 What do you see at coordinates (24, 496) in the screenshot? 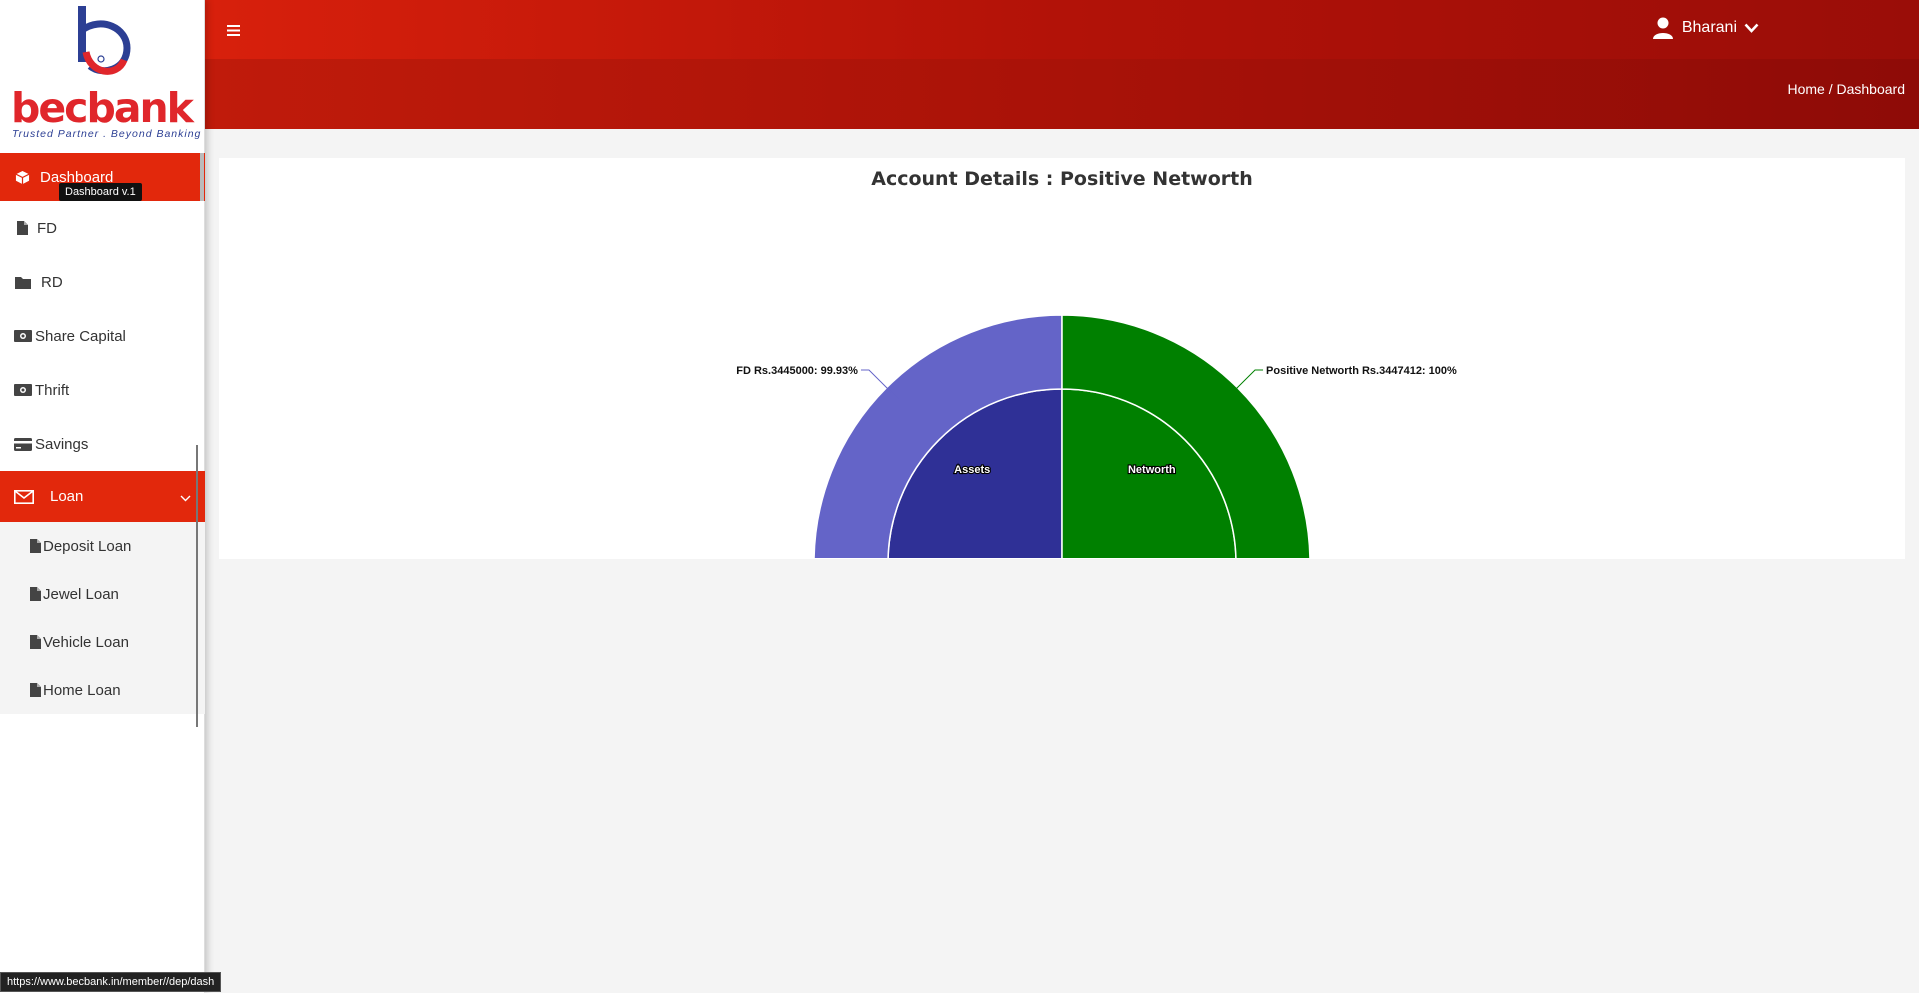
I see `envelope-icon` at bounding box center [24, 496].